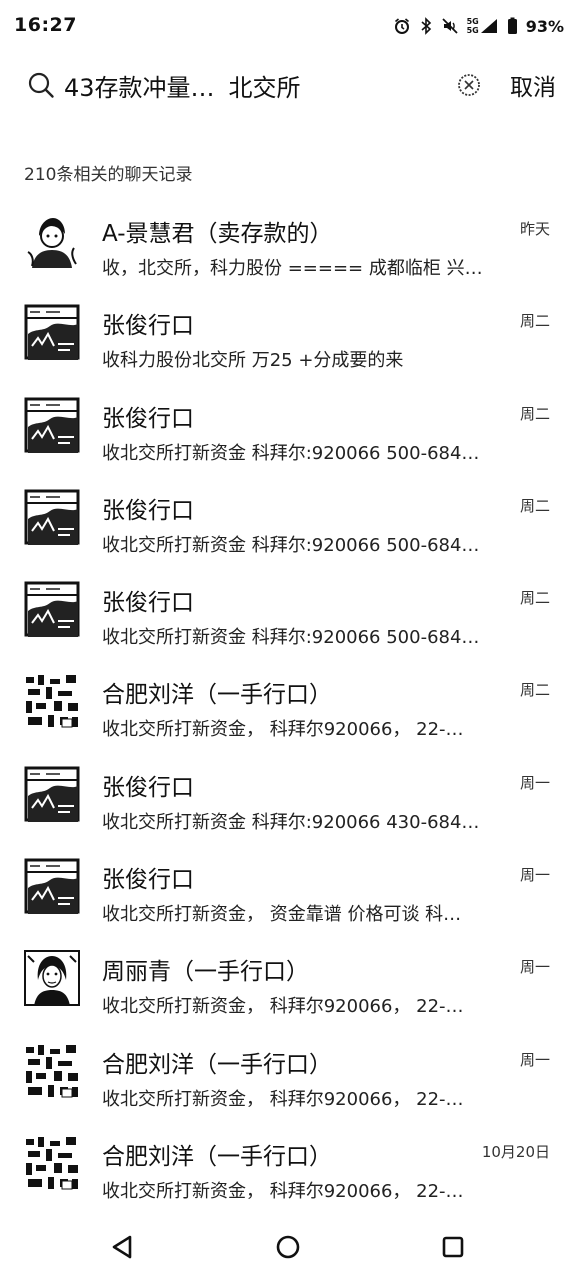 This screenshot has width=576, height=1280. I want to click on network-label-top: 5G, so click(472, 21).